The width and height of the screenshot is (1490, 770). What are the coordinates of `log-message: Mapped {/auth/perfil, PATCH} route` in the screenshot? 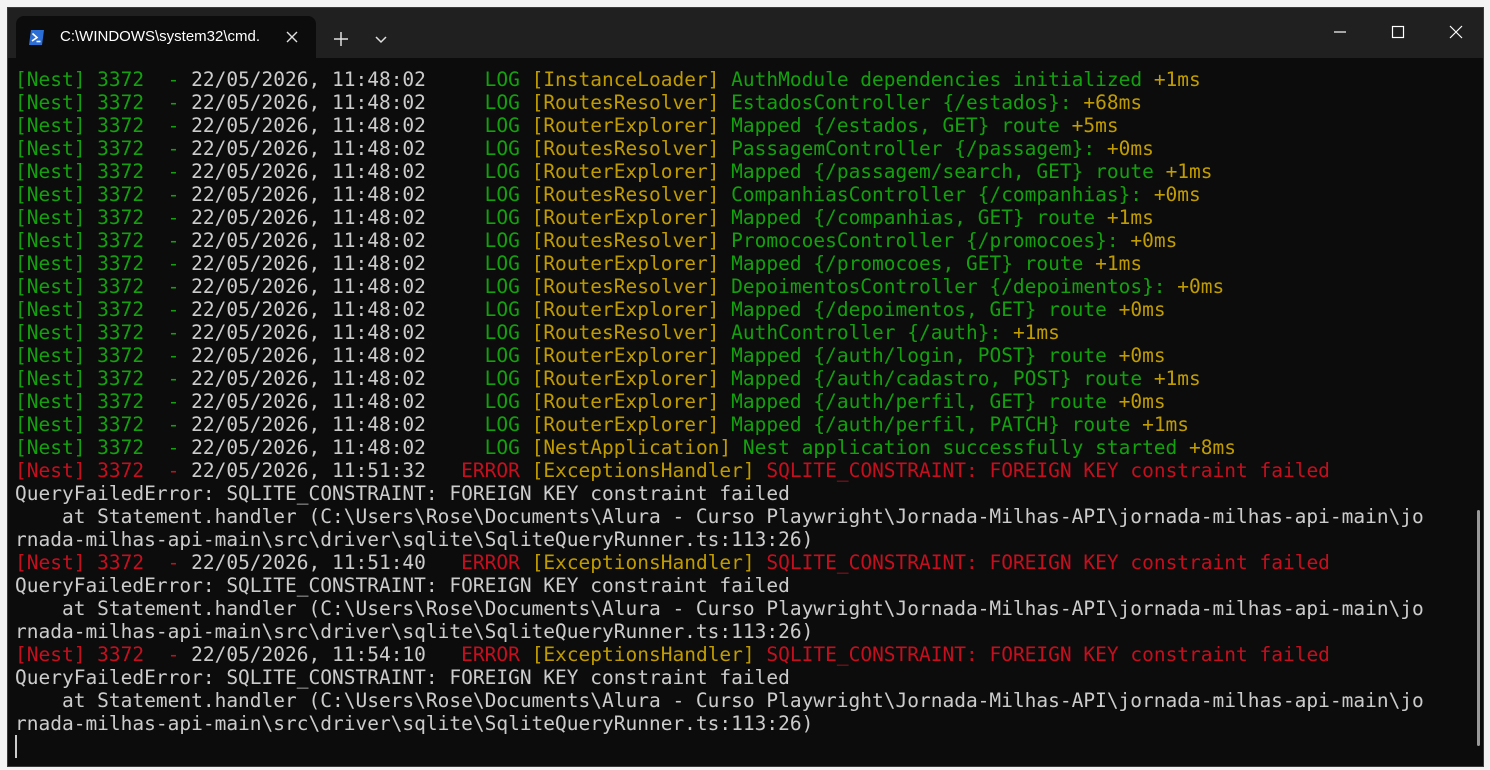 It's located at (937, 424).